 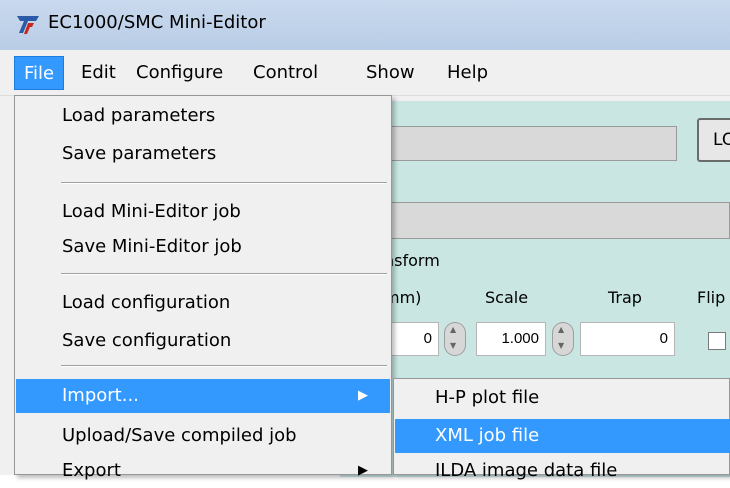 I want to click on col-flip-label: Flip, so click(x=711, y=297).